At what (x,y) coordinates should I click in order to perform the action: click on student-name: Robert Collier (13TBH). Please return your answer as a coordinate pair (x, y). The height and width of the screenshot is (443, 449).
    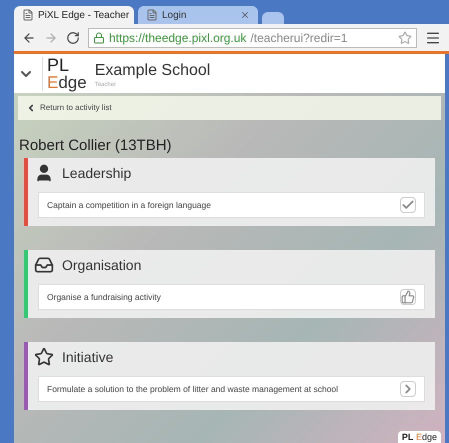
    Looking at the image, I should click on (95, 146).